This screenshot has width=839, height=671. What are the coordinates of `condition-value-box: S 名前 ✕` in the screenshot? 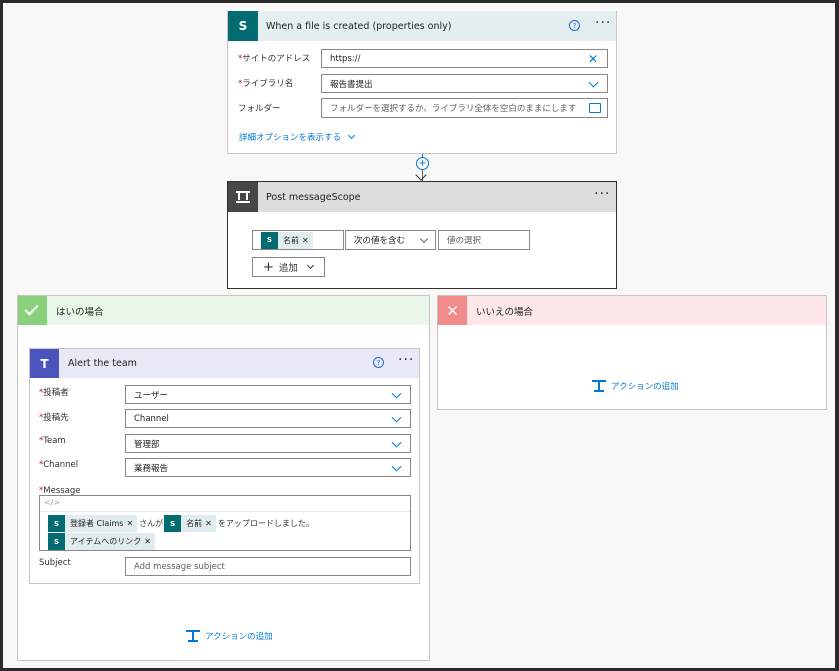 It's located at (298, 240).